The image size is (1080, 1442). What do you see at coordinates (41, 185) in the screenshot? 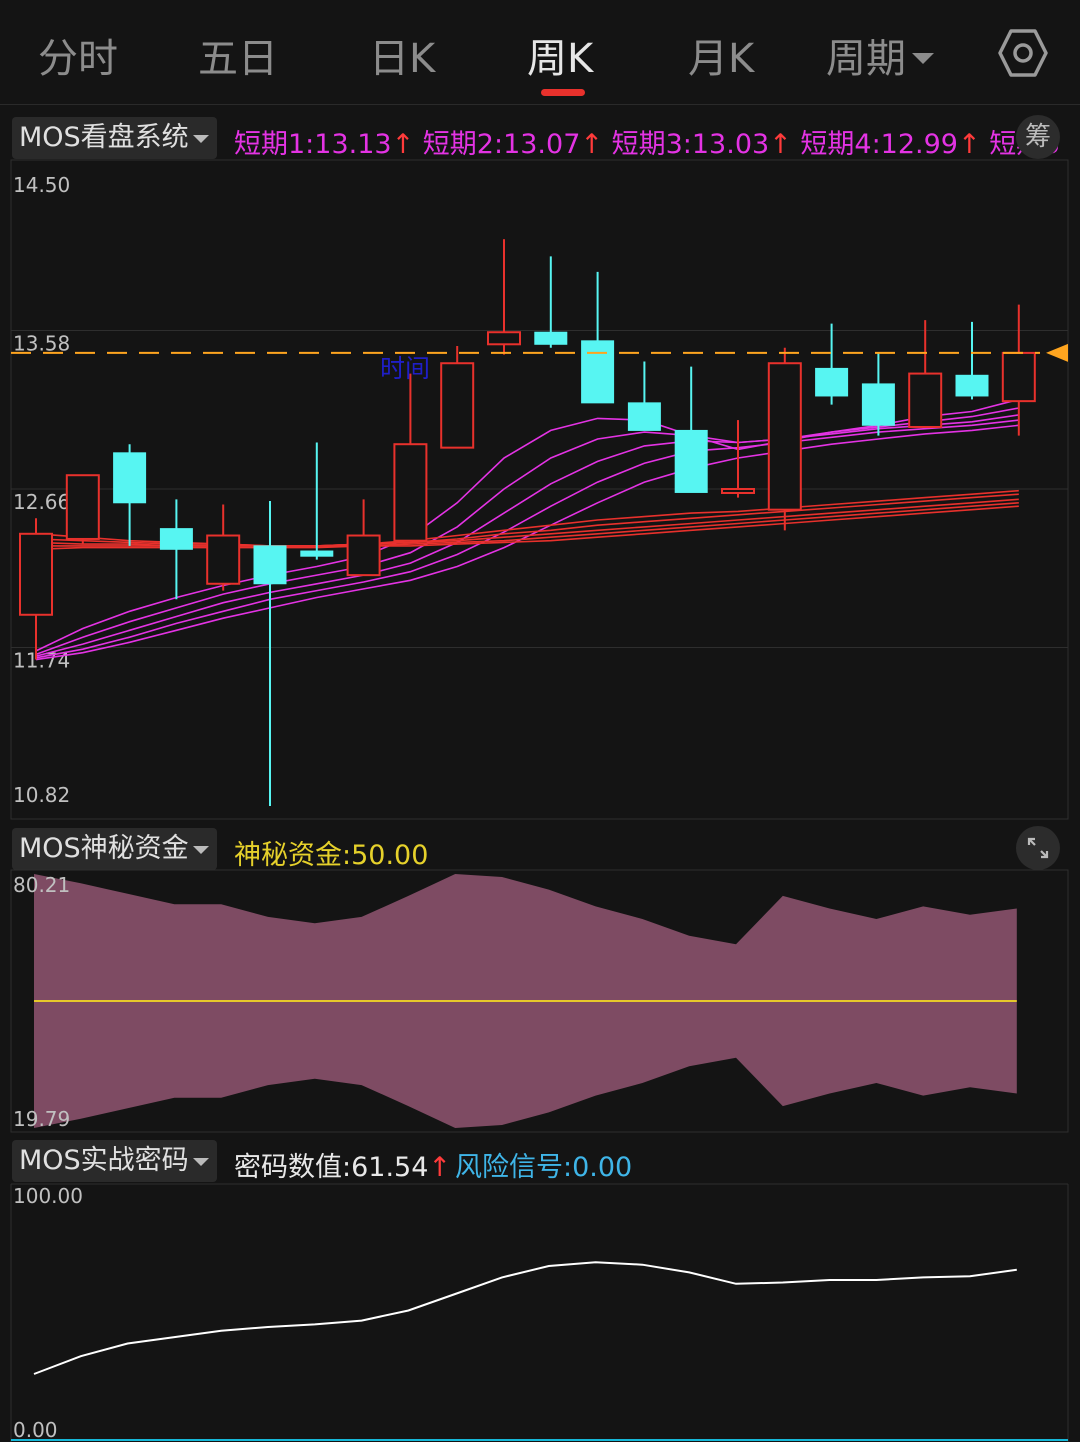
I see `y-tick-label: 14.50` at bounding box center [41, 185].